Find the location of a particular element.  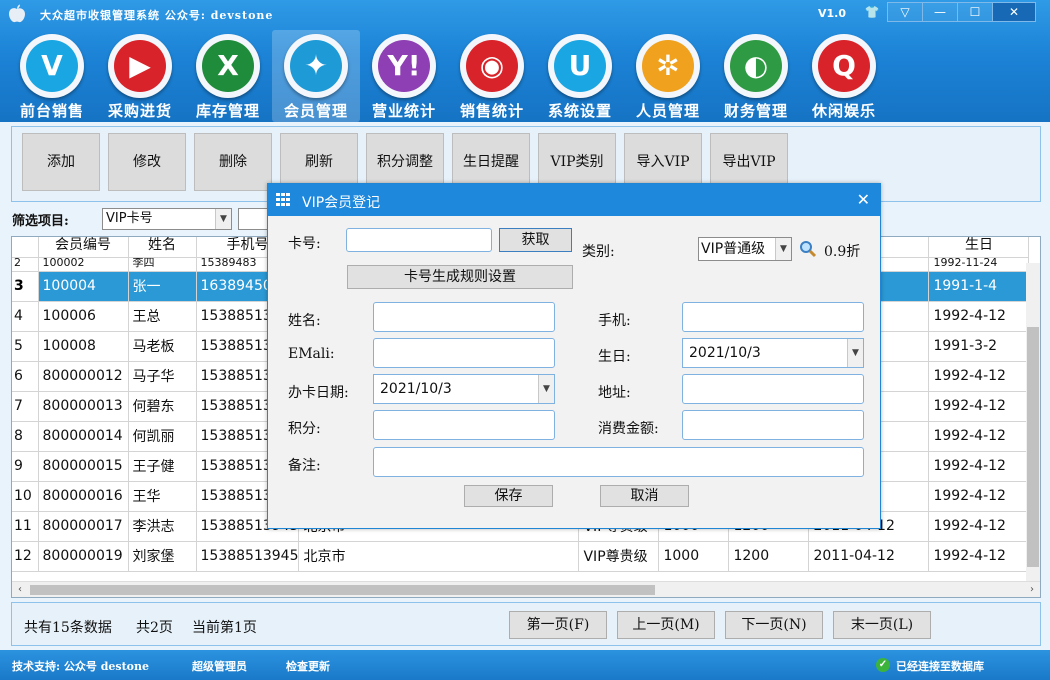

nav-item-4: Y! 营业统计 is located at coordinates (404, 76).